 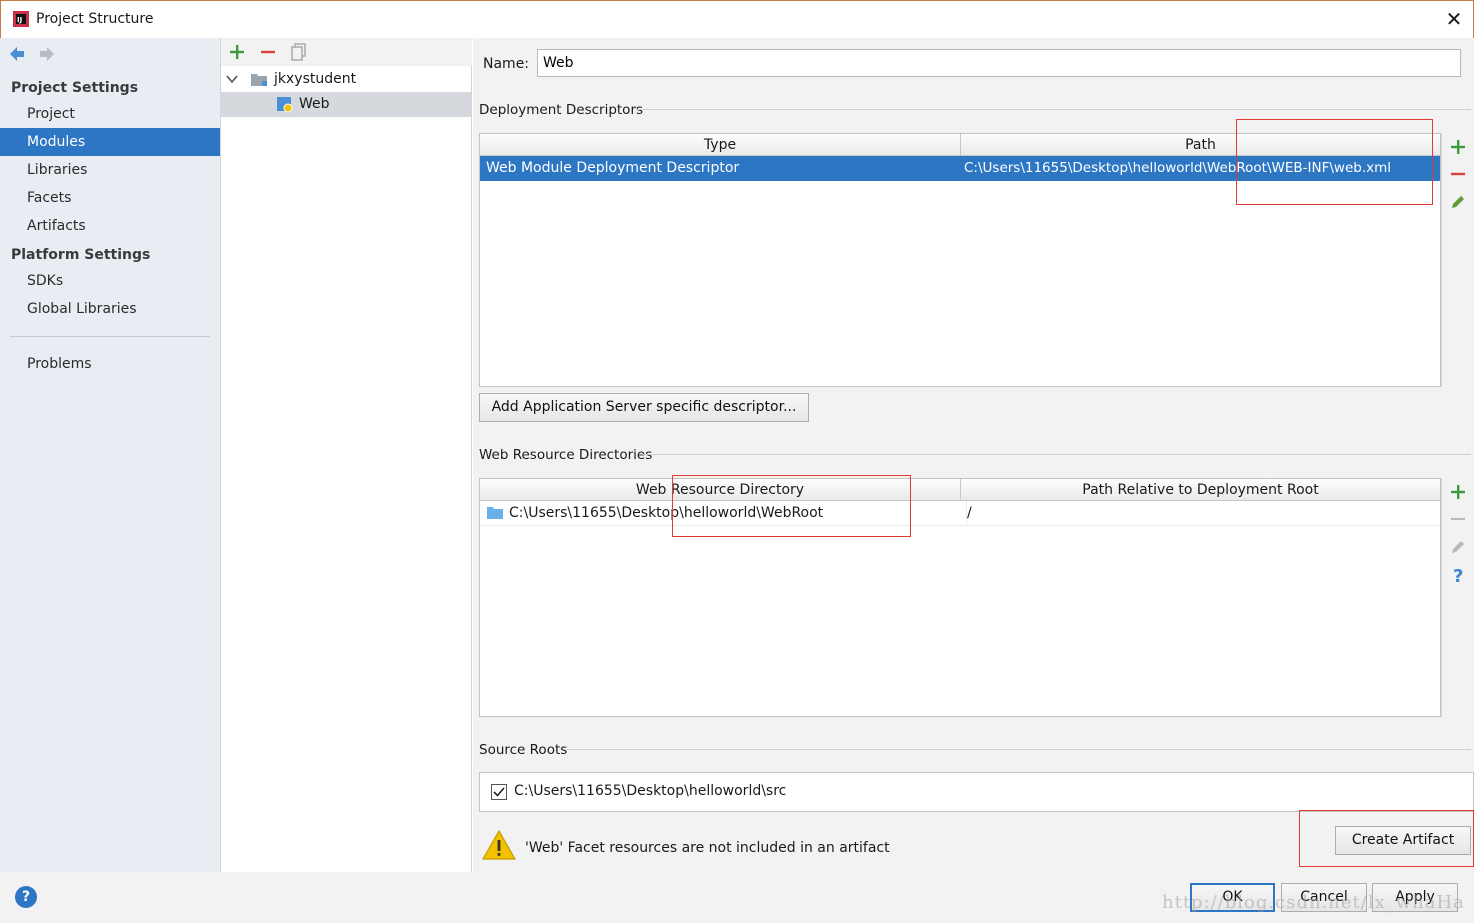 What do you see at coordinates (81, 255) in the screenshot?
I see `platform-settings-header: Platform Settings` at bounding box center [81, 255].